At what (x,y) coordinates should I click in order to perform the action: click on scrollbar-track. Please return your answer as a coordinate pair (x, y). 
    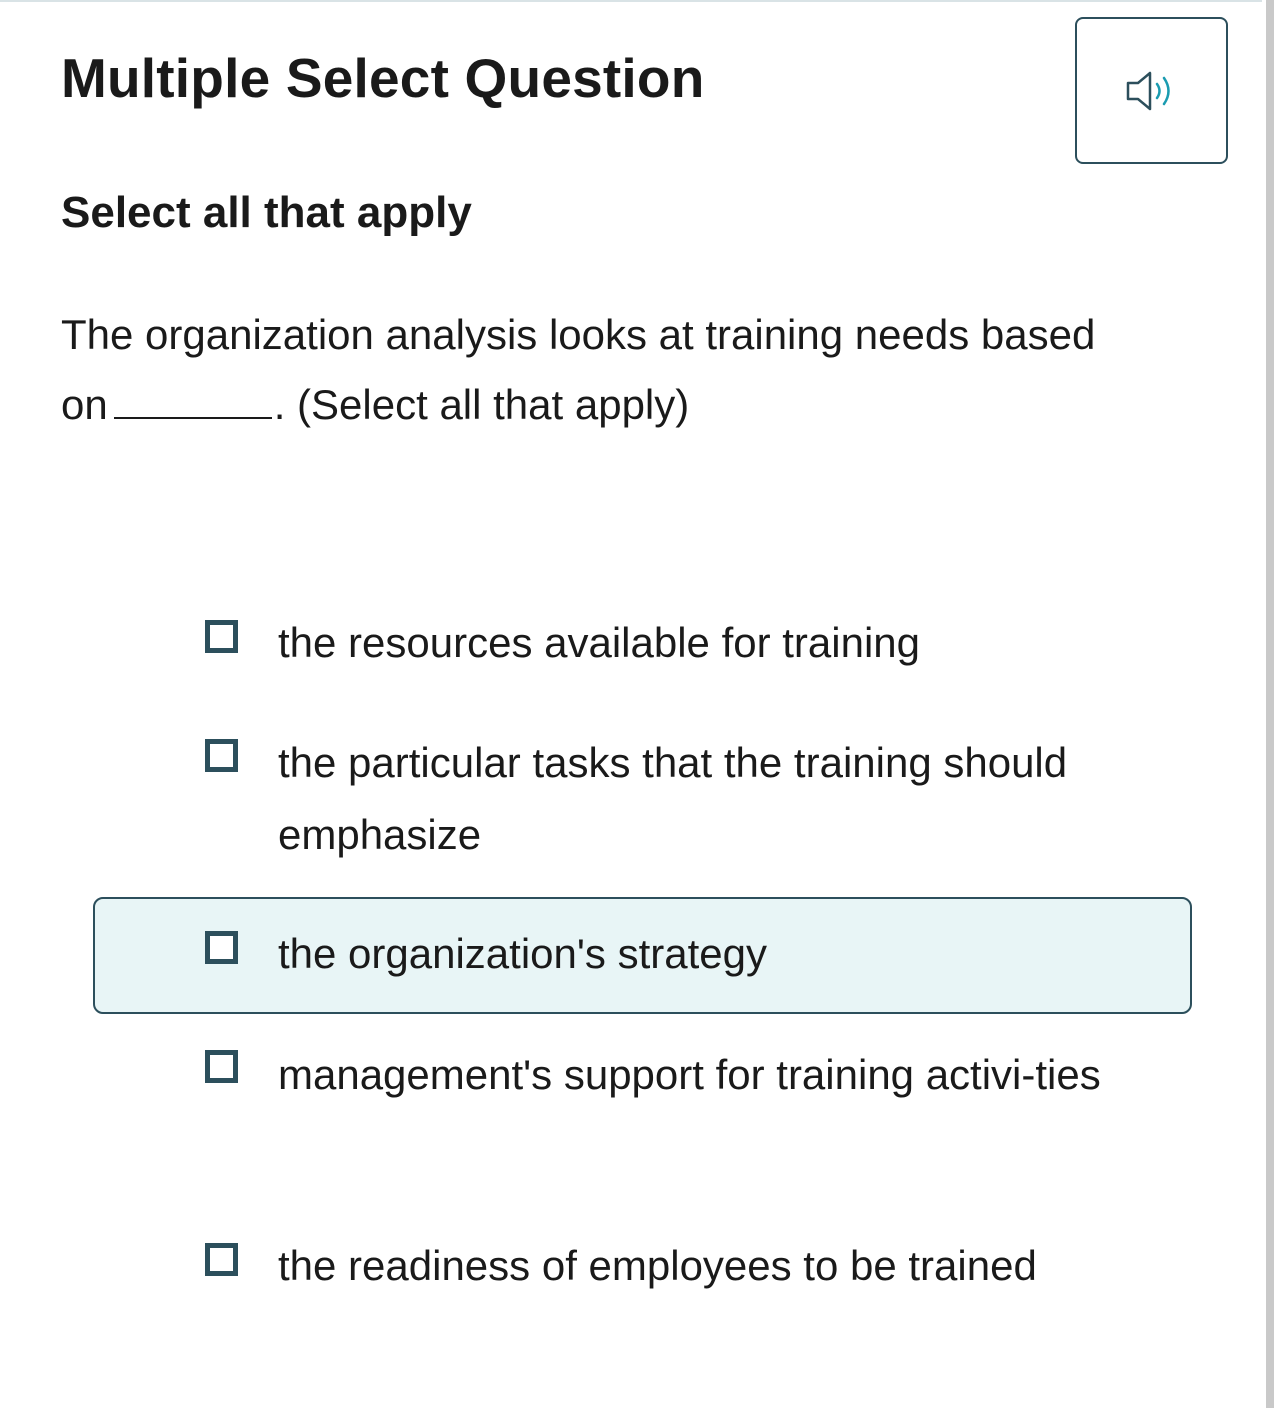
    Looking at the image, I should click on (1273, 704).